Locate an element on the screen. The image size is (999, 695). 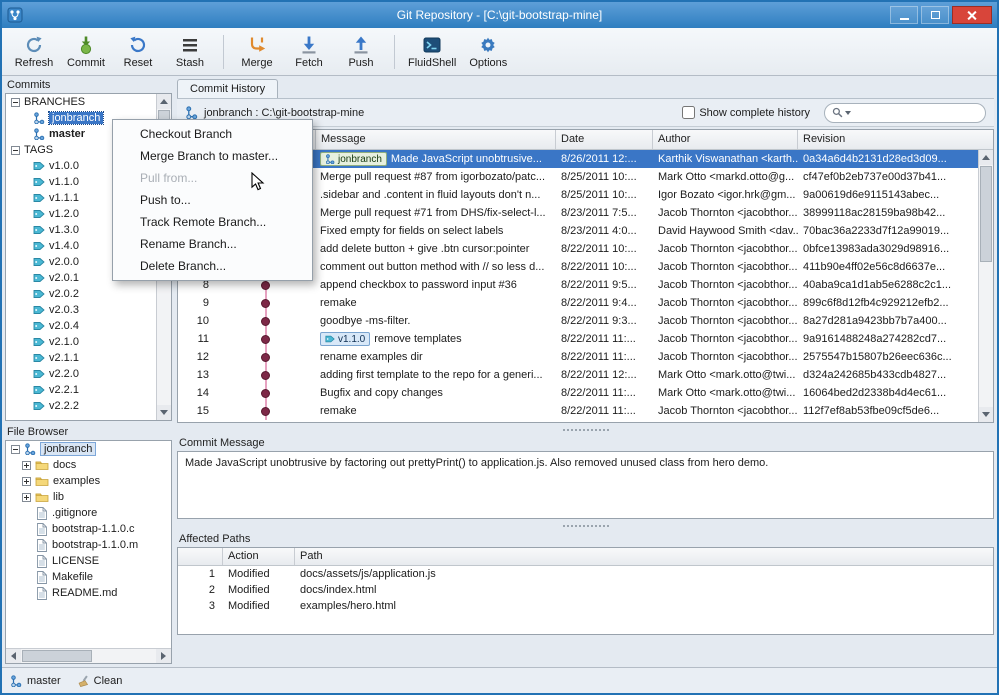
fluidshell-button: FluidShell is located at coordinates (432, 52).